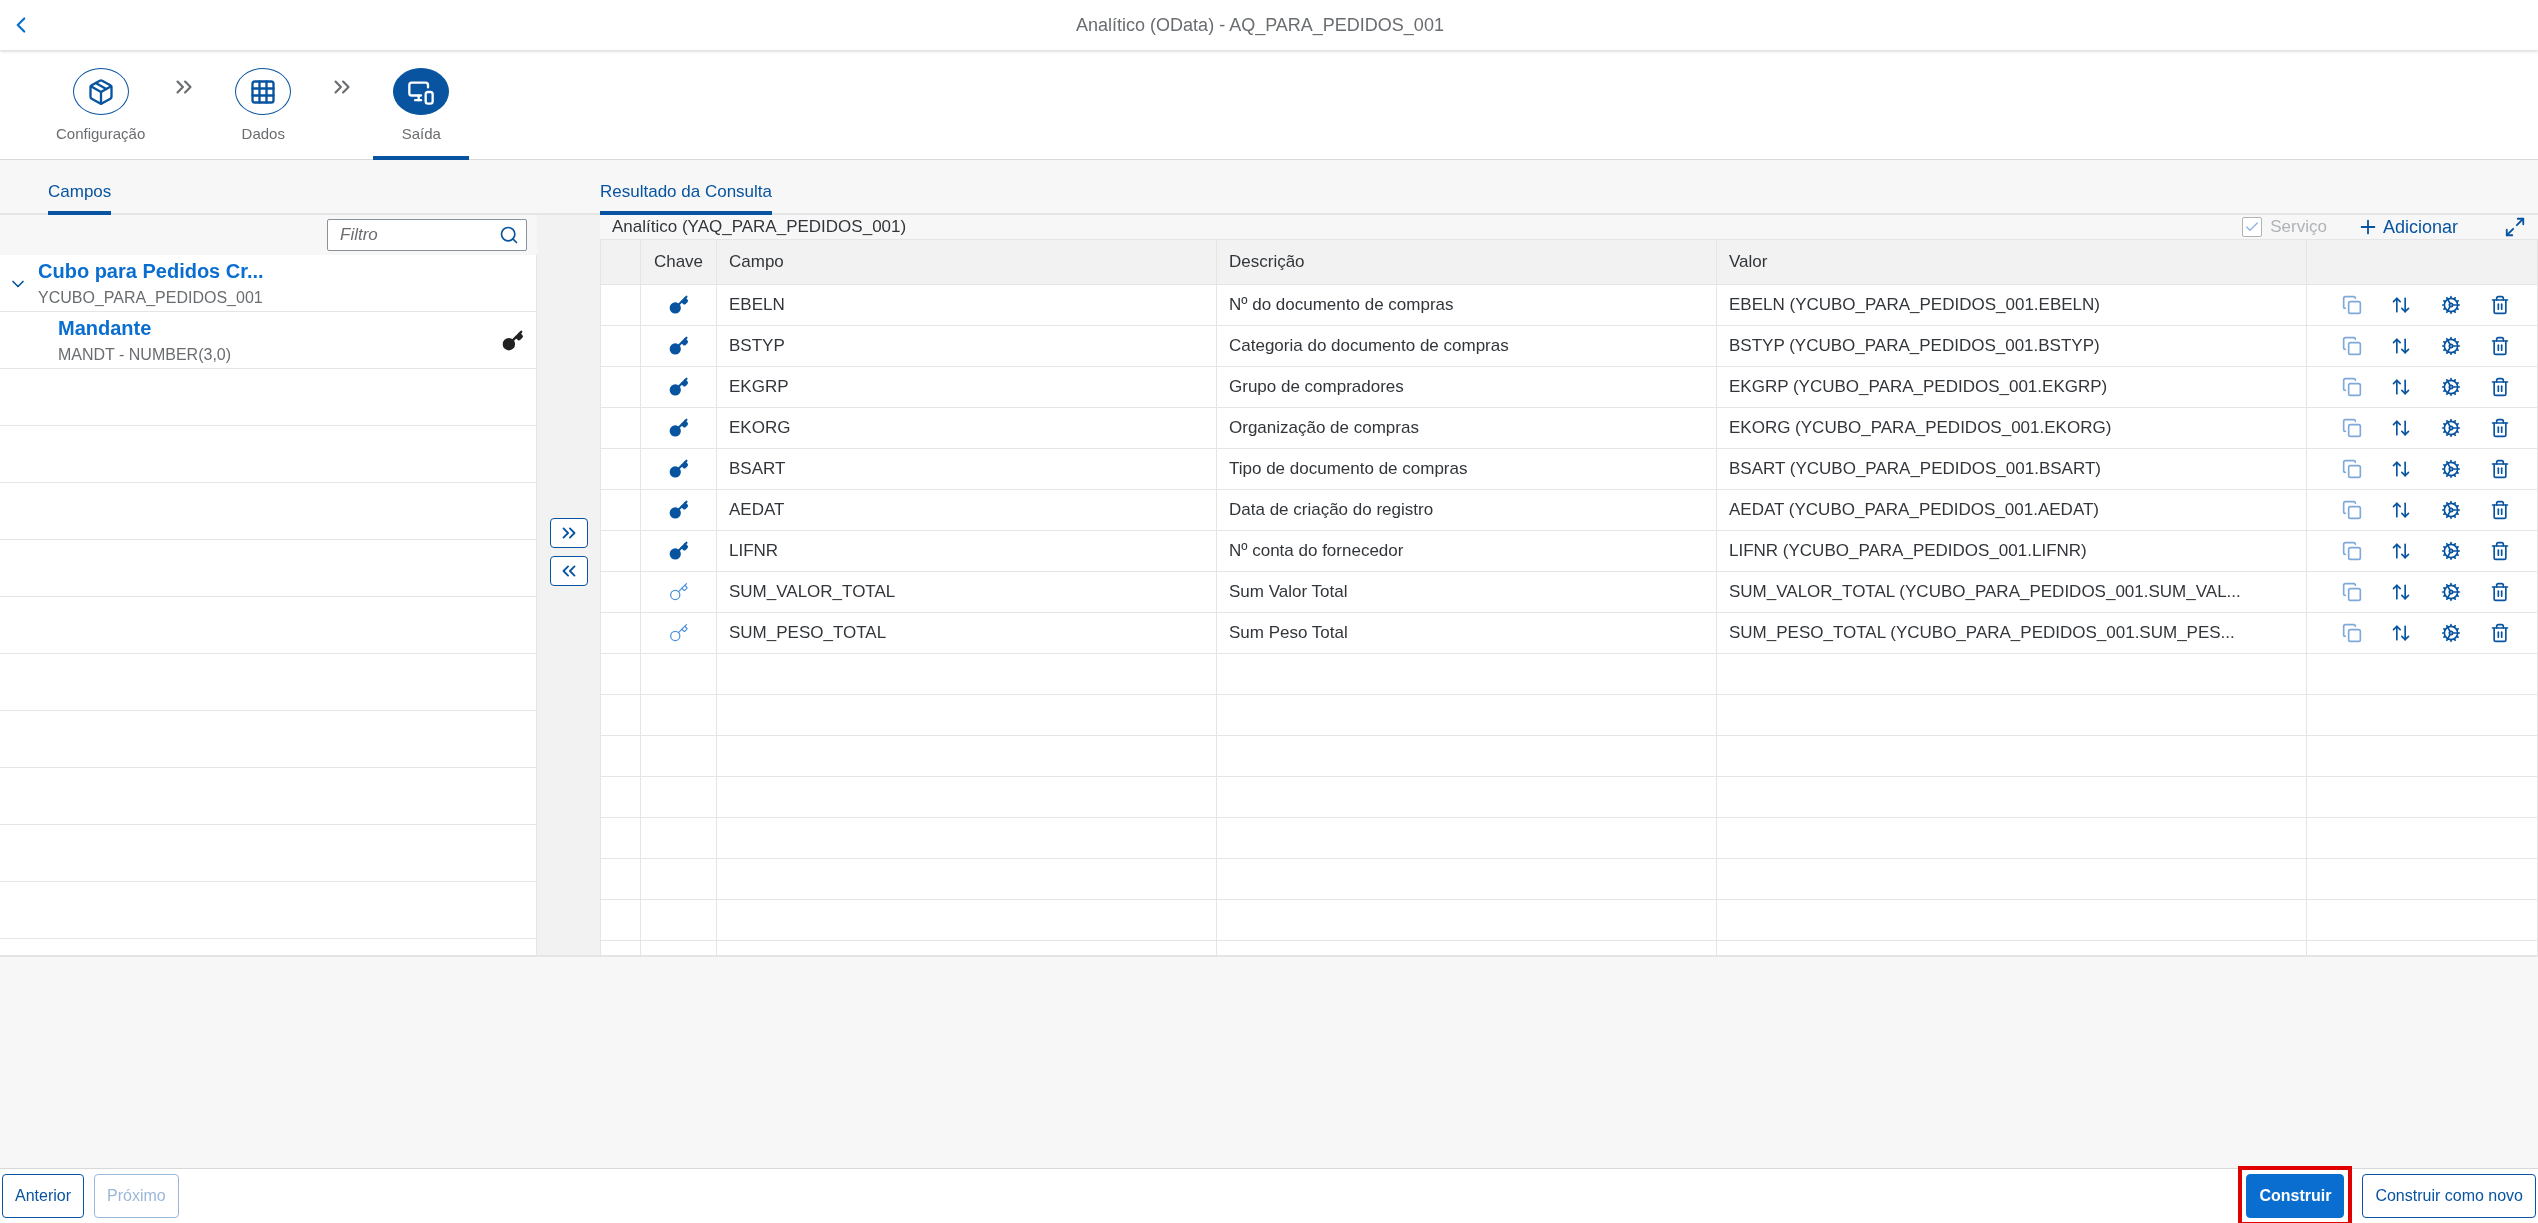 Image resolution: width=2538 pixels, height=1223 pixels. What do you see at coordinates (2295, 1196) in the screenshot?
I see `footer-button: Construir` at bounding box center [2295, 1196].